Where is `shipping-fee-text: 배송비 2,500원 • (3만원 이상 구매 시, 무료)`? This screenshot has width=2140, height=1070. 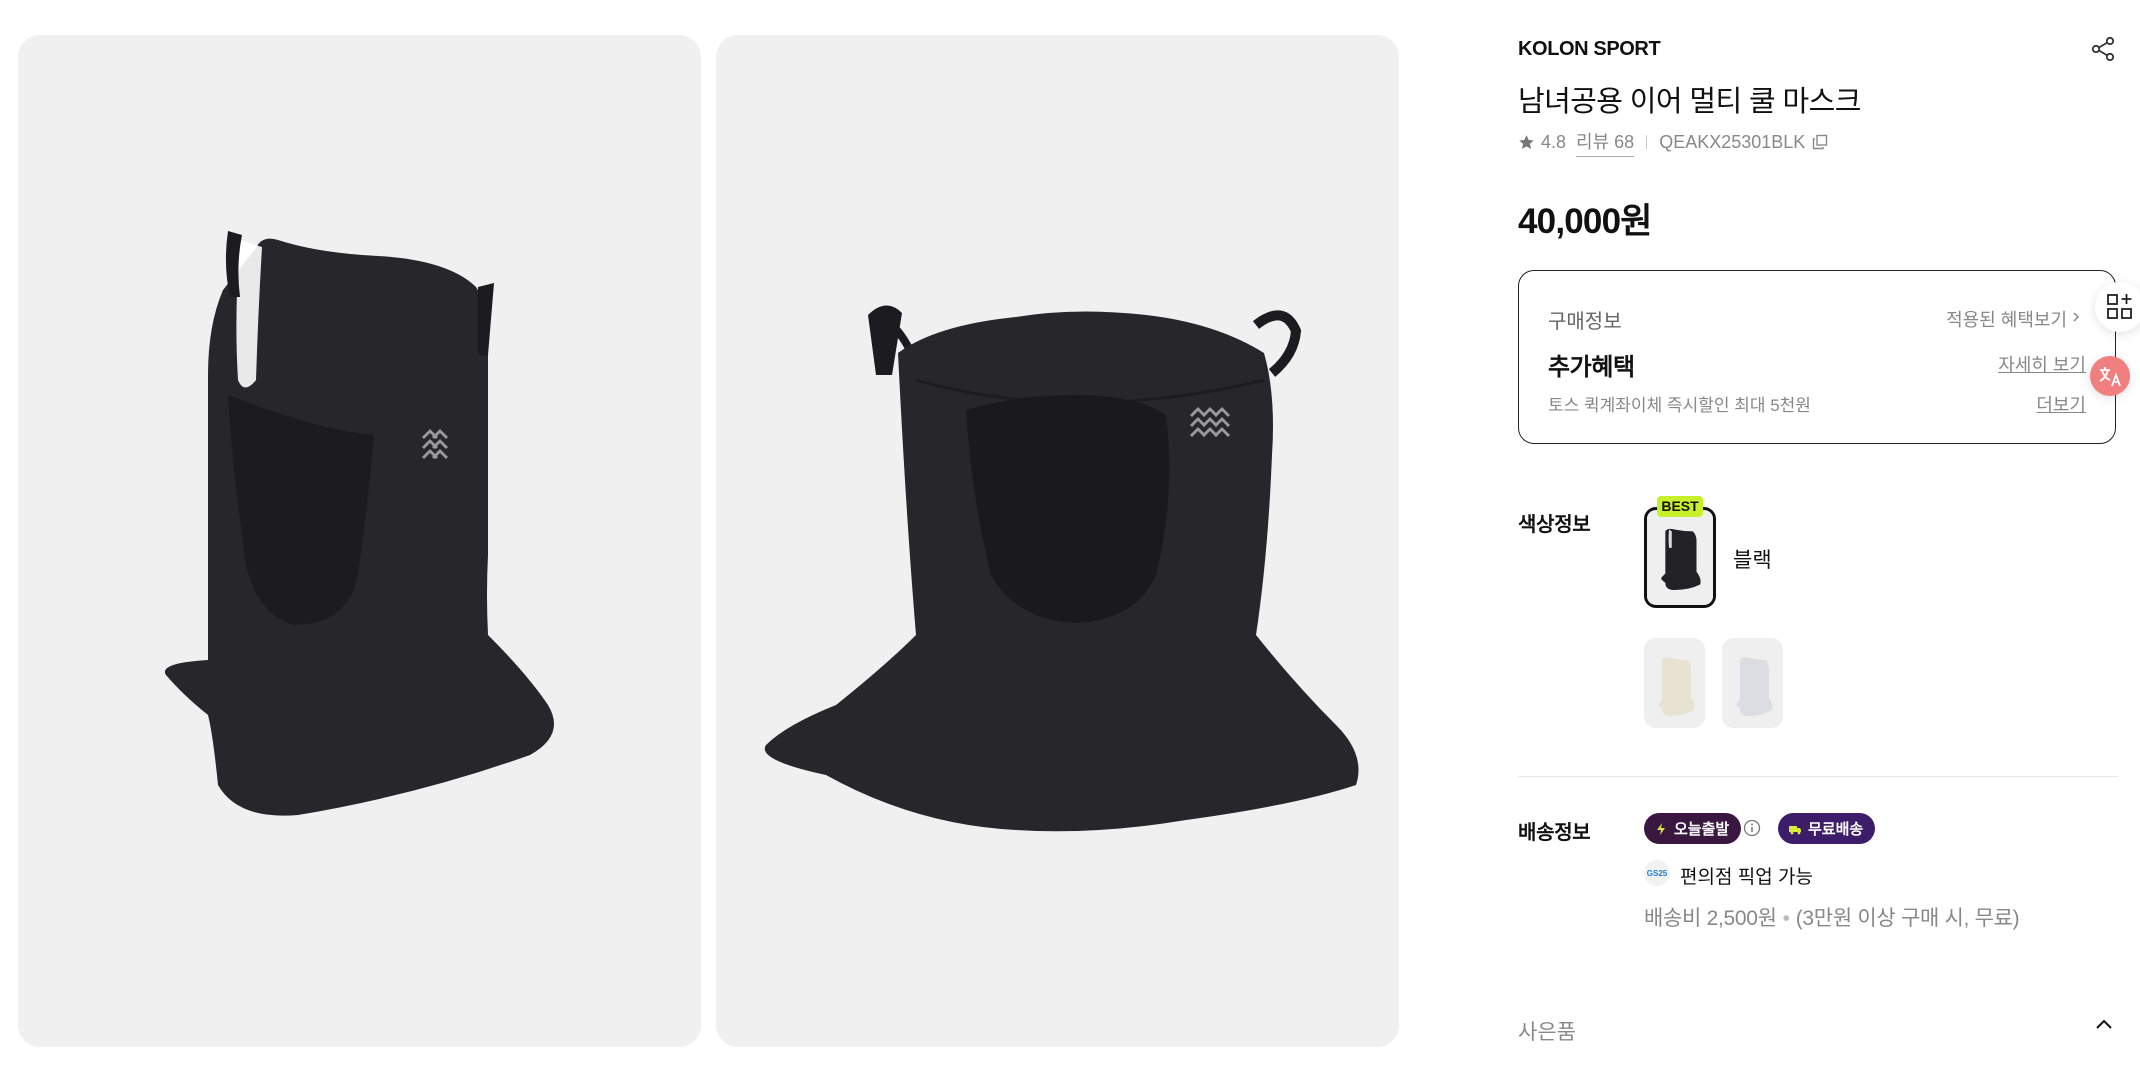
shipping-fee-text: 배송비 2,500원 • (3만원 이상 구매 시, 무료) is located at coordinates (1832, 917).